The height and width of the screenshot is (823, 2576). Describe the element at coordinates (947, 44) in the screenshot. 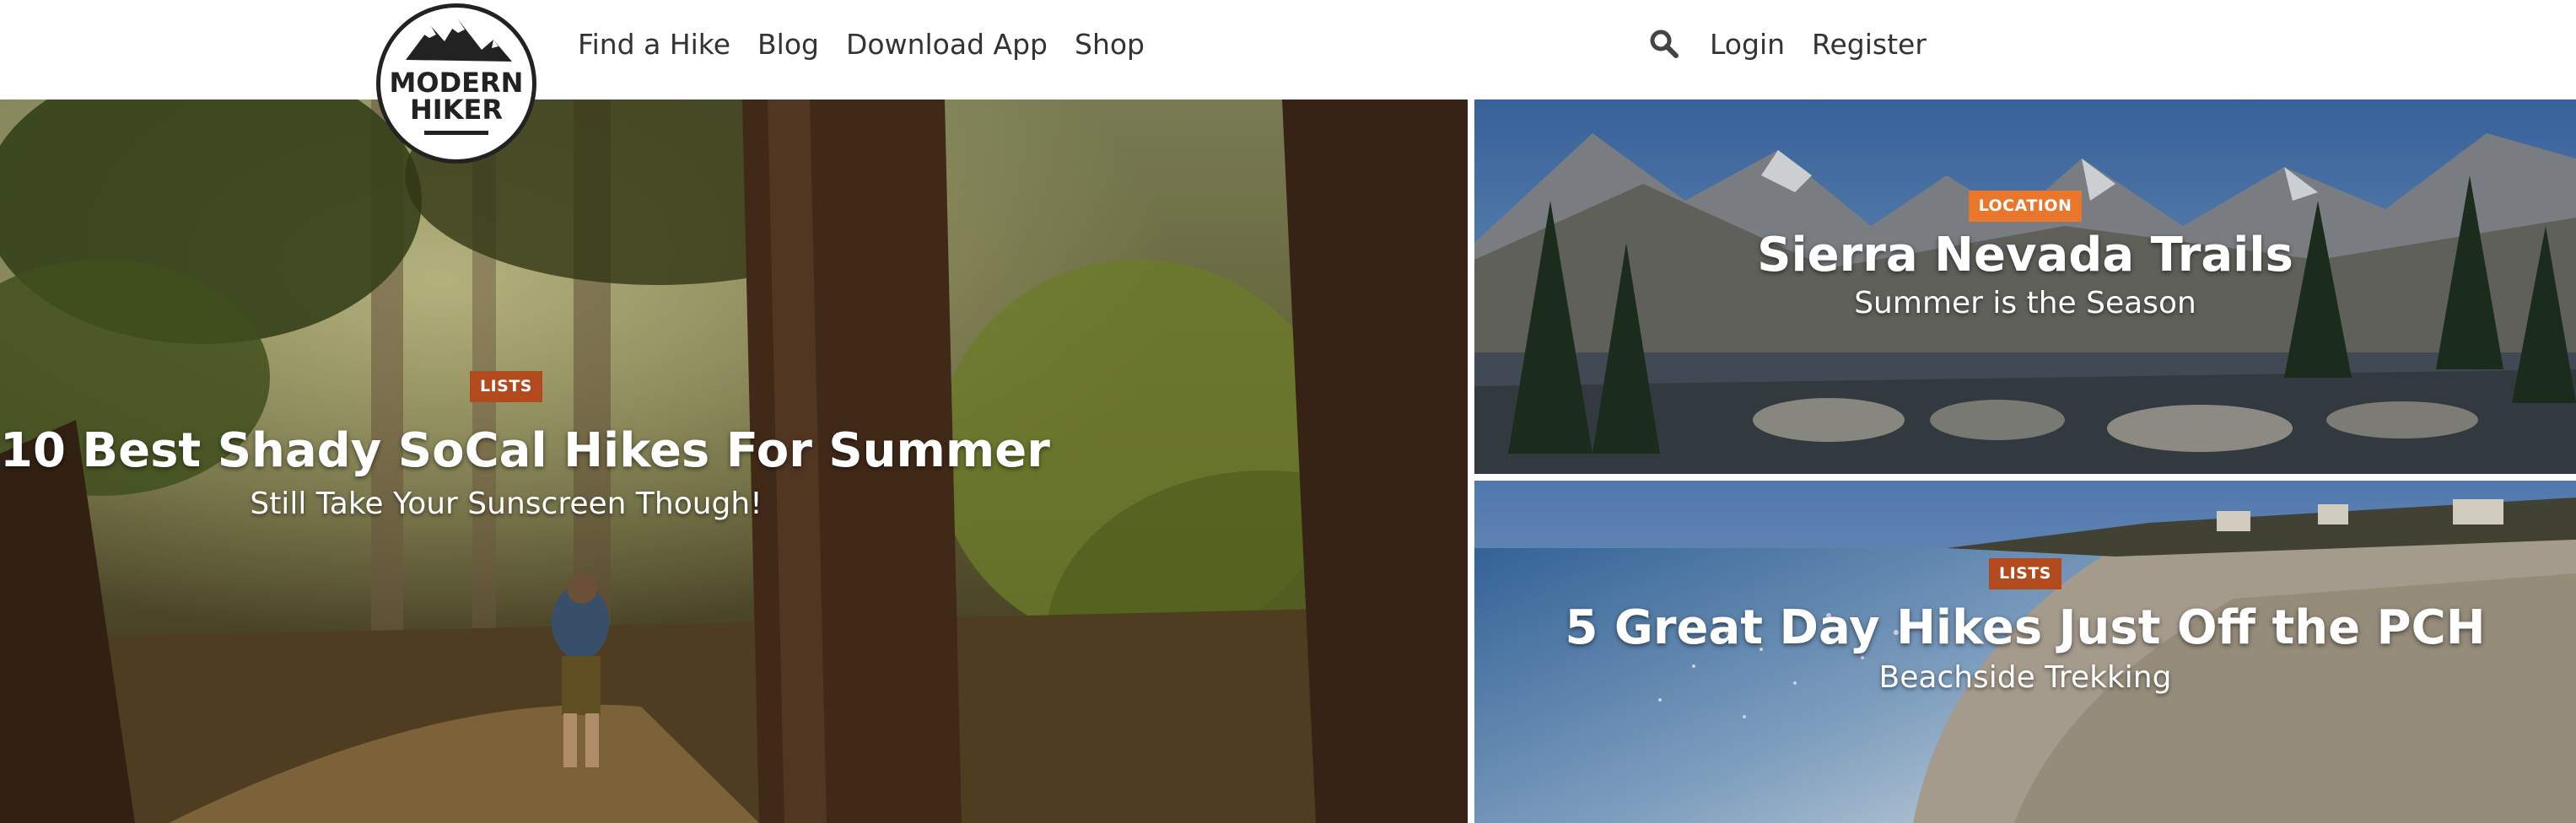

I see `nav-download-app: Download App` at that location.